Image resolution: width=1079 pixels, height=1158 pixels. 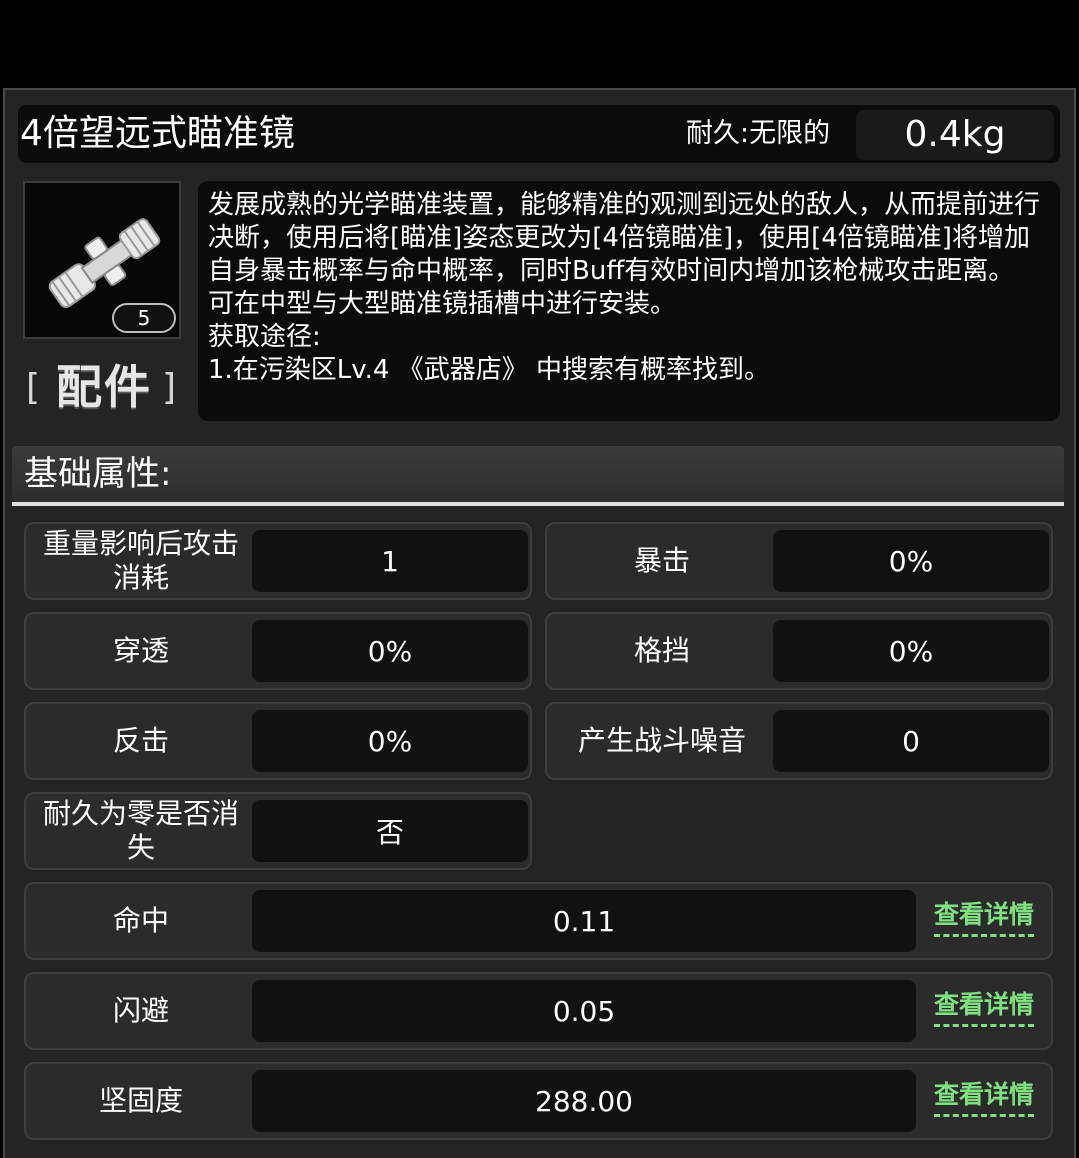 I want to click on stat-hit: 命中 0.11 查看详情, so click(x=538, y=921).